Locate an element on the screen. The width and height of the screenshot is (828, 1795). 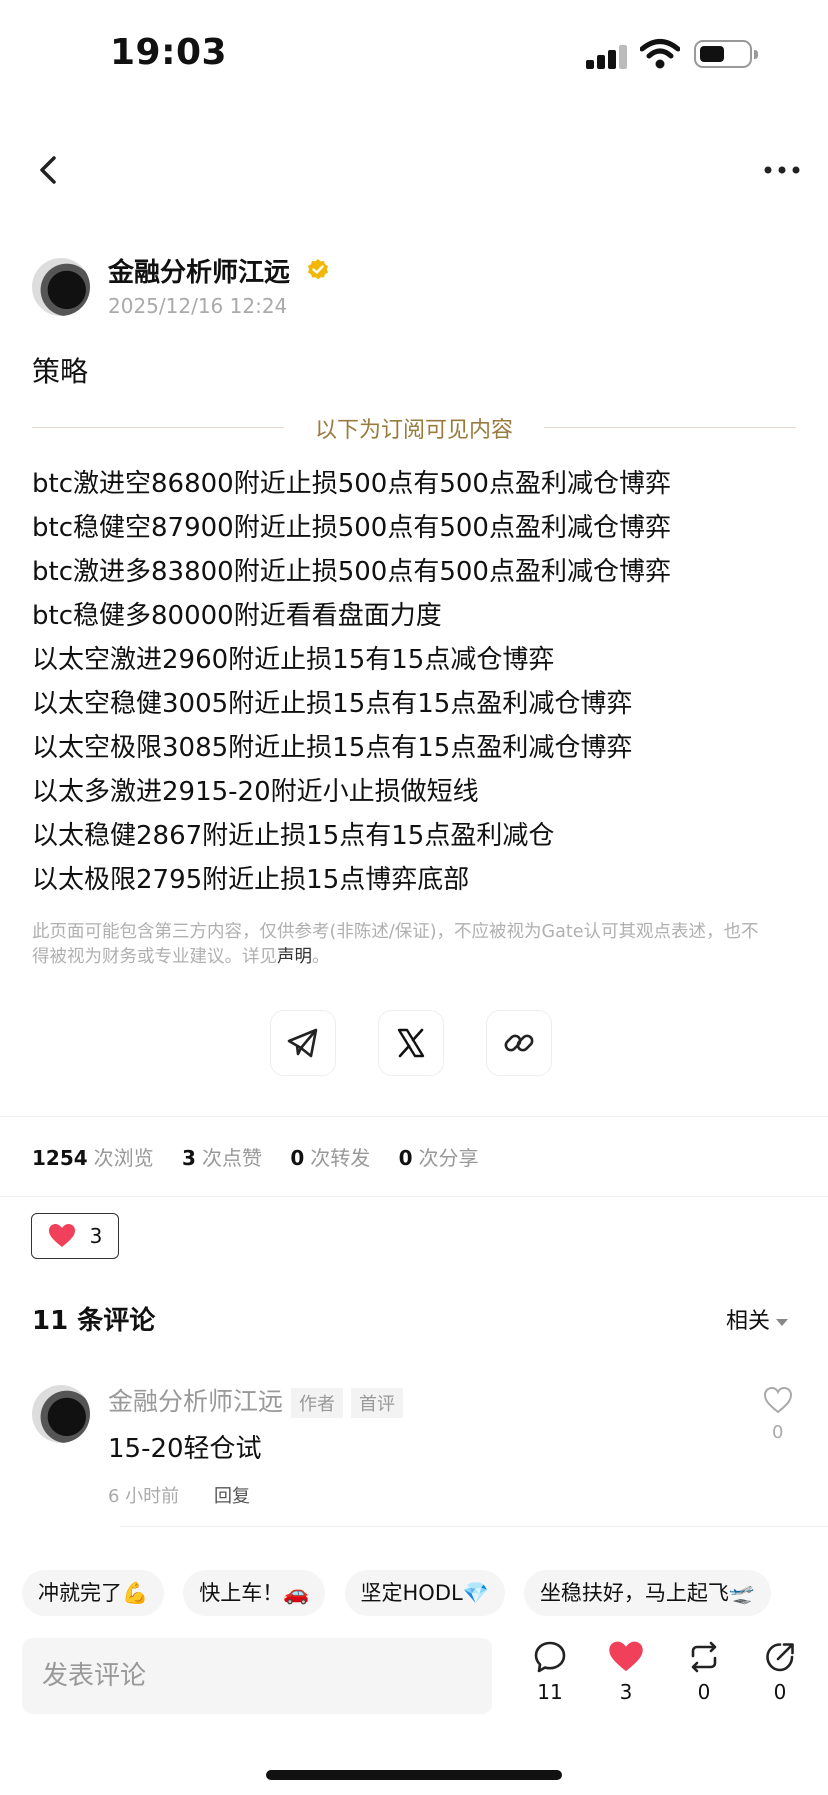
comment-sort-select: 相关 is located at coordinates (757, 1319).